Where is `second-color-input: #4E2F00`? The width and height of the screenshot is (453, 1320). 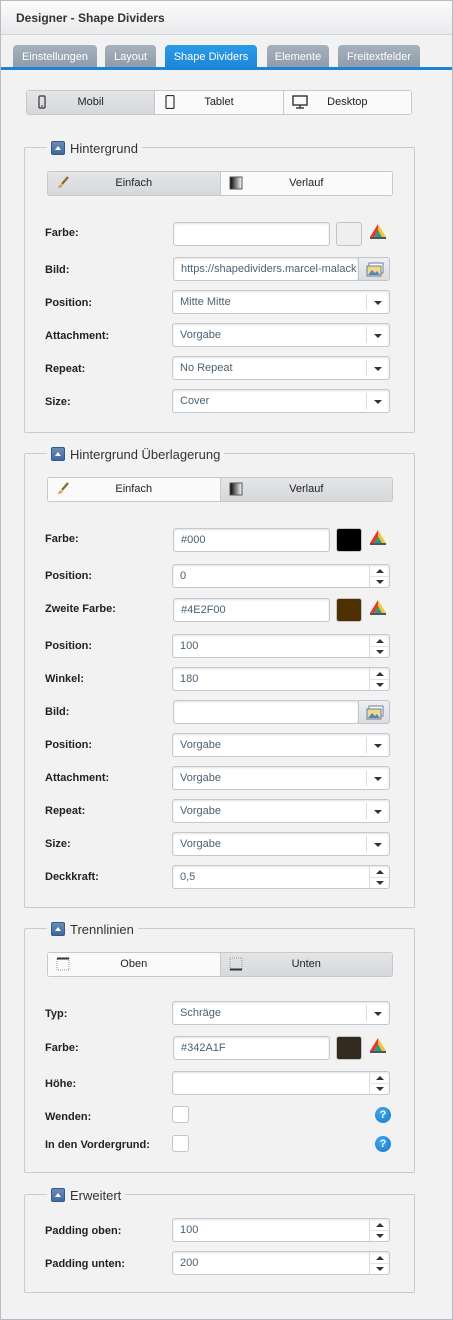
second-color-input: #4E2F00 is located at coordinates (251, 610).